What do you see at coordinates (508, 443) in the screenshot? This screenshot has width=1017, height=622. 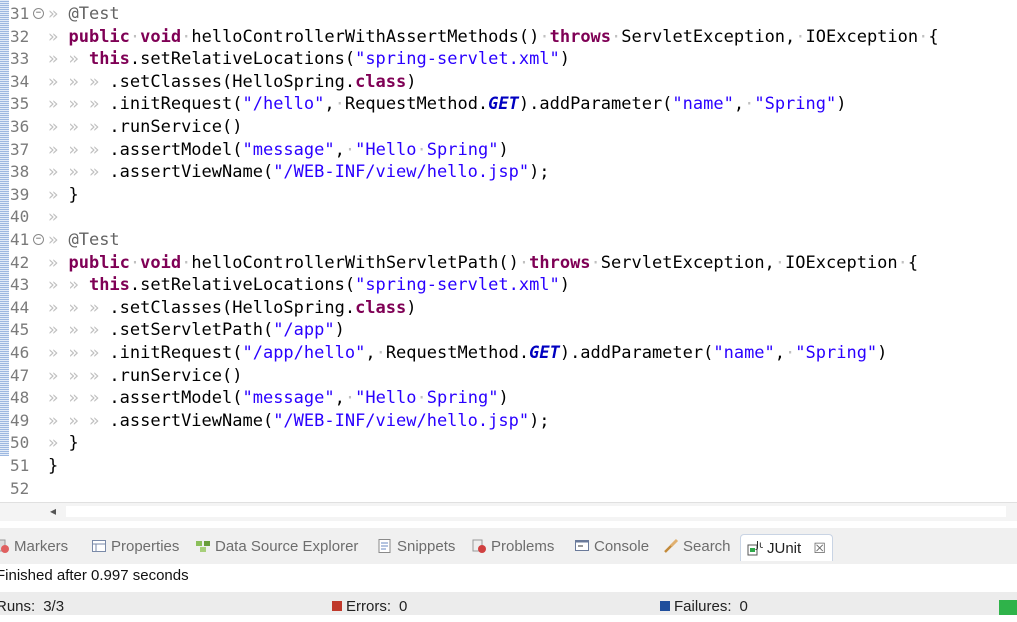 I see `code-line: 50 » }` at bounding box center [508, 443].